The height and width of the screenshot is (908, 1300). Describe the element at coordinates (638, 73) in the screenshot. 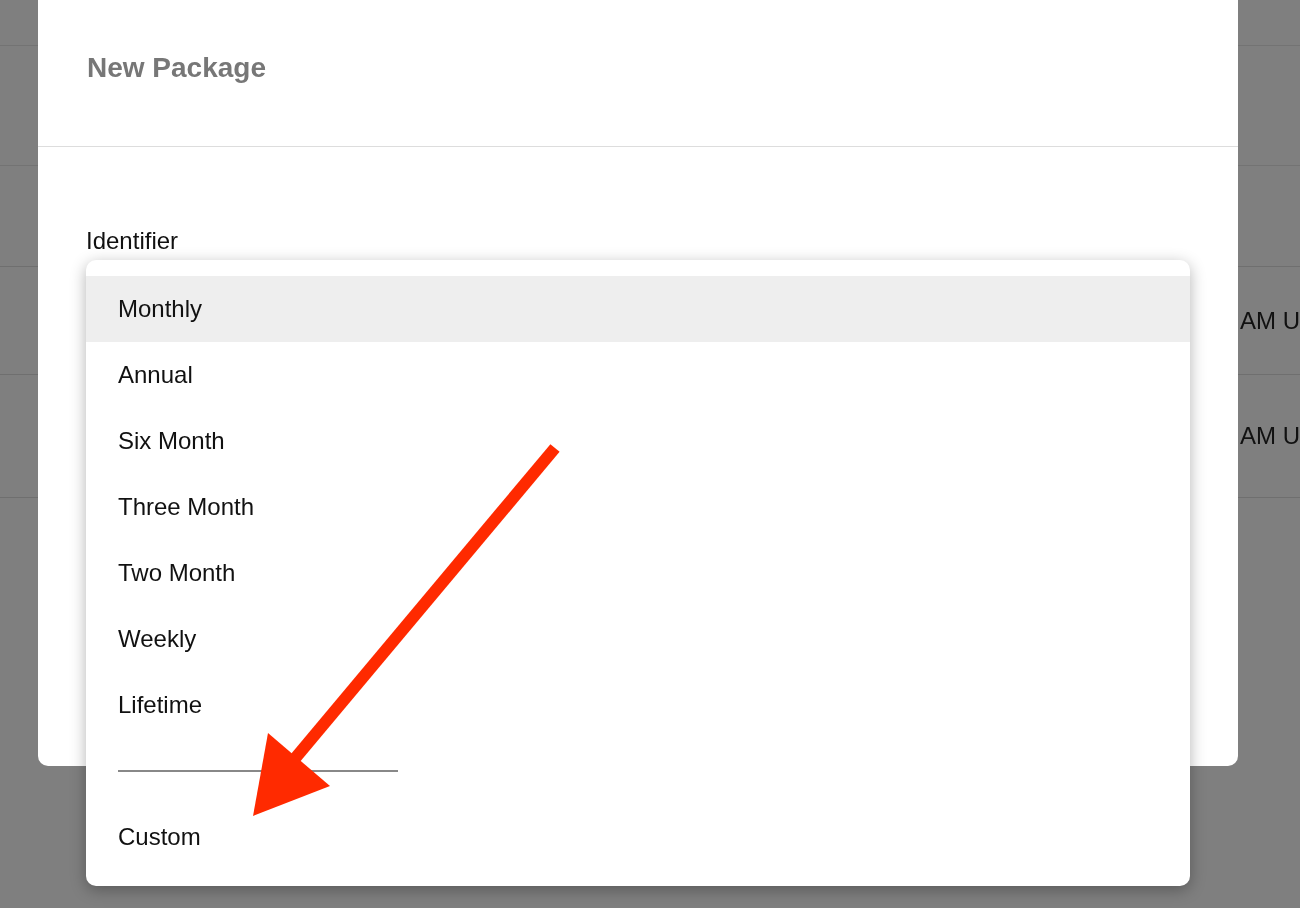

I see `dialog-title: New Package` at that location.